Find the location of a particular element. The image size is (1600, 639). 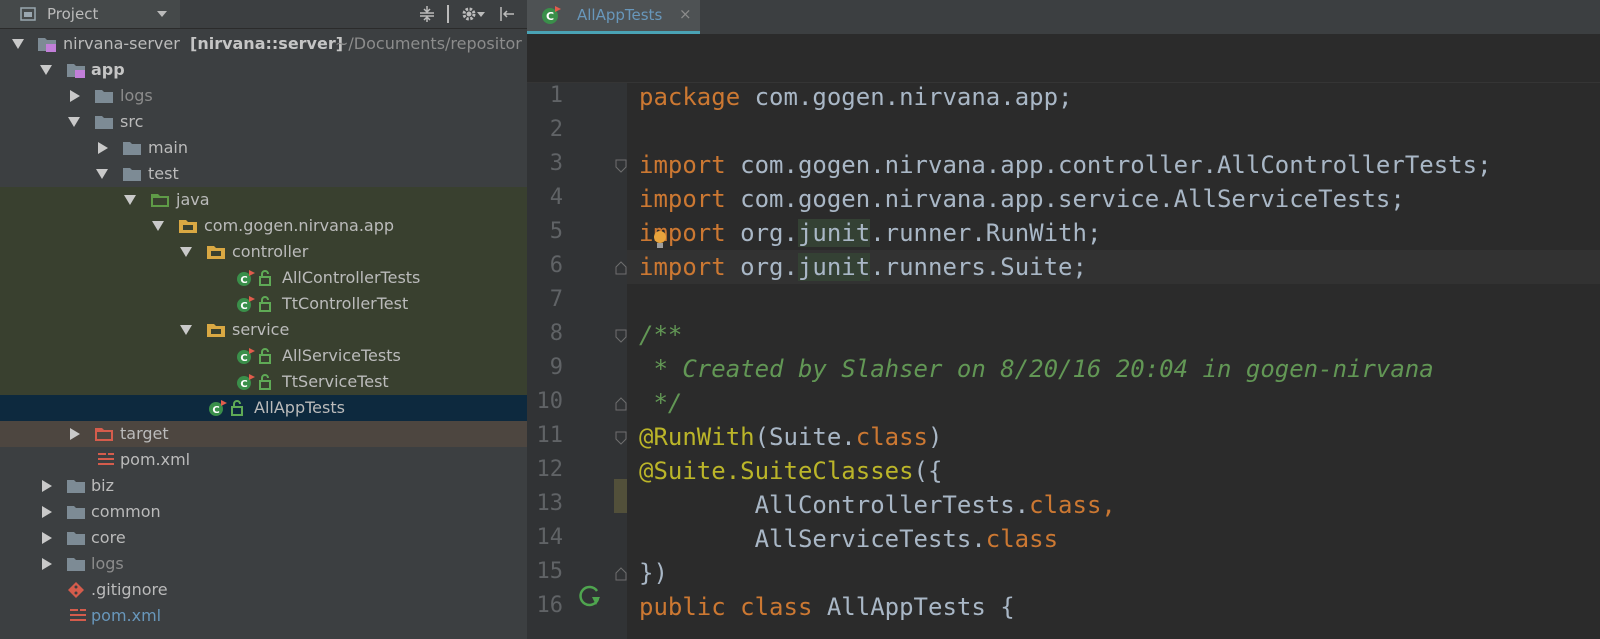

line-number: 10 is located at coordinates (550, 401).